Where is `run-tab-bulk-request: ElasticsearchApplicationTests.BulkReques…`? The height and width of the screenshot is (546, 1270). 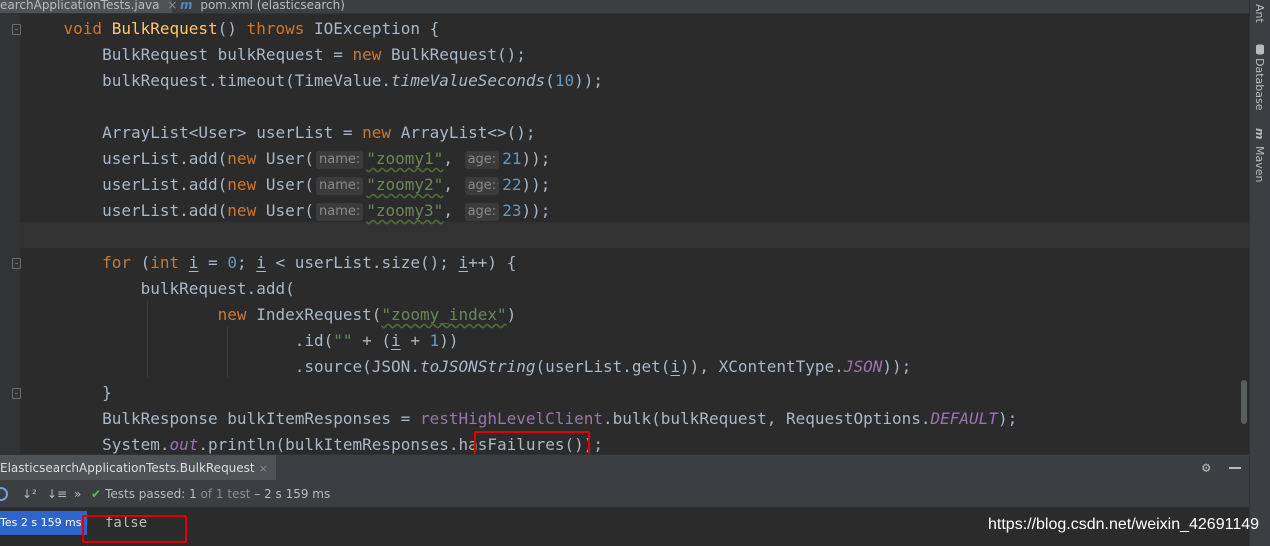
run-tab-bulk-request: ElasticsearchApplicationTests.BulkReques… is located at coordinates (138, 468).